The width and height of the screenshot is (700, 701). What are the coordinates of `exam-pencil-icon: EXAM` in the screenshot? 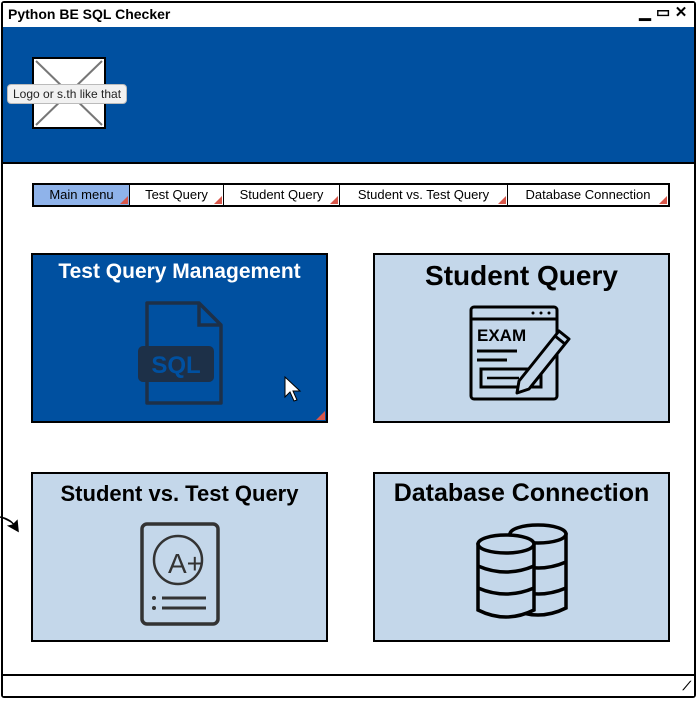 It's located at (520, 353).